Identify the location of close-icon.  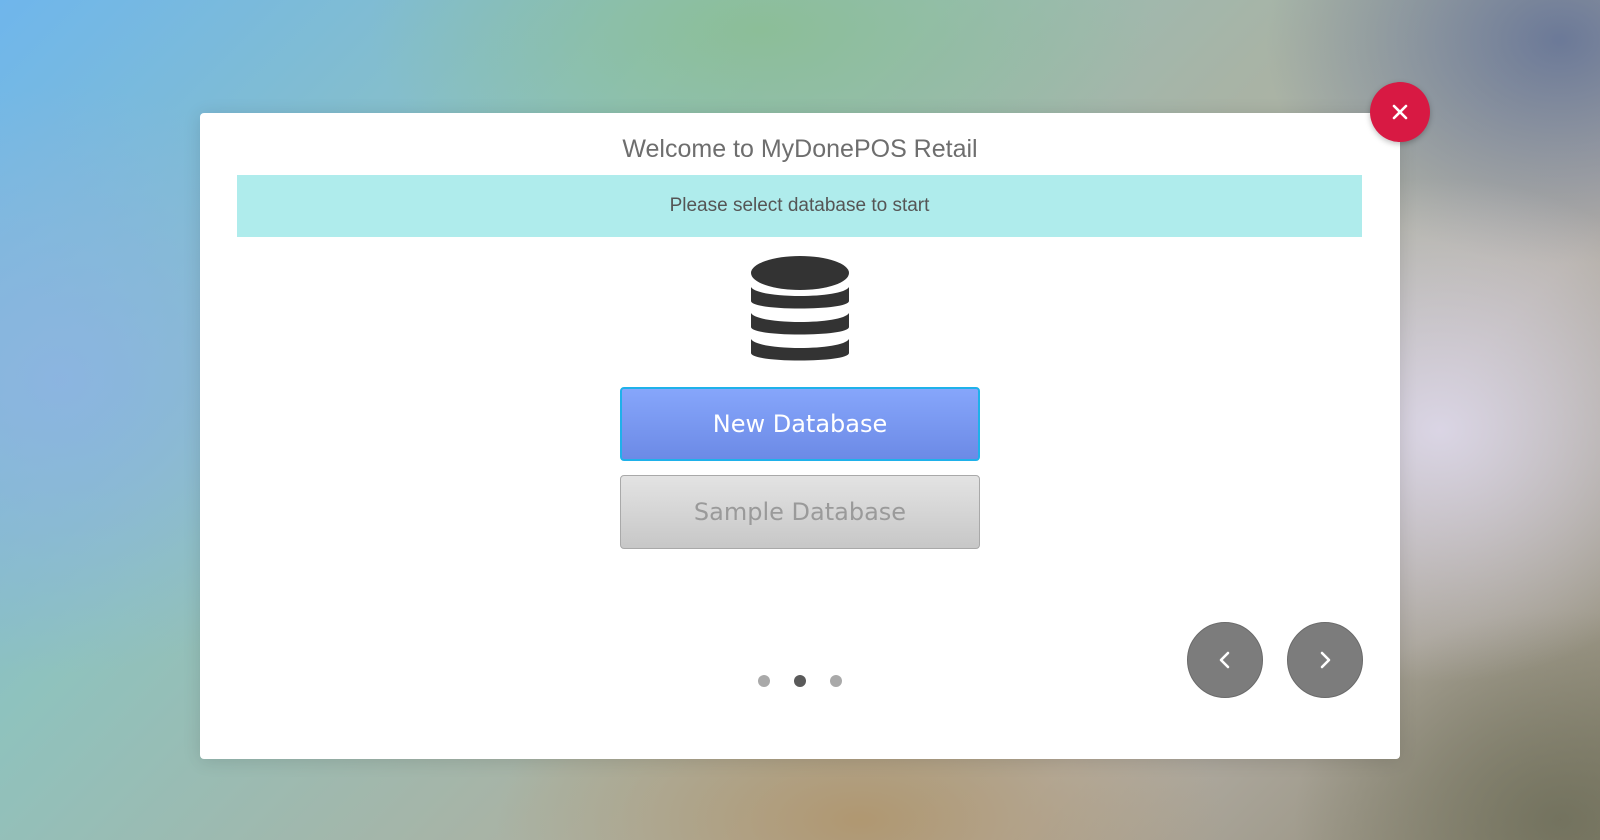
(1400, 112).